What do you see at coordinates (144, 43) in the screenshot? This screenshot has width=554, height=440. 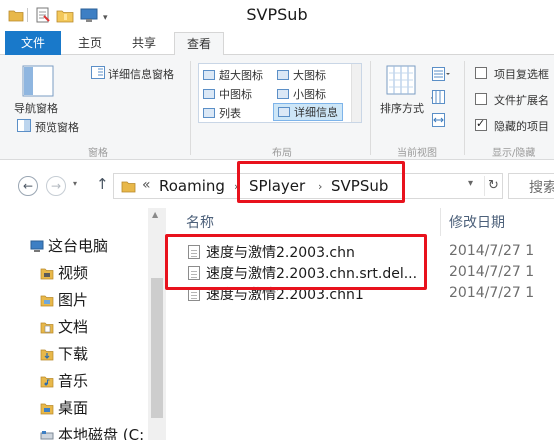 I see `tab-share: 共享` at bounding box center [144, 43].